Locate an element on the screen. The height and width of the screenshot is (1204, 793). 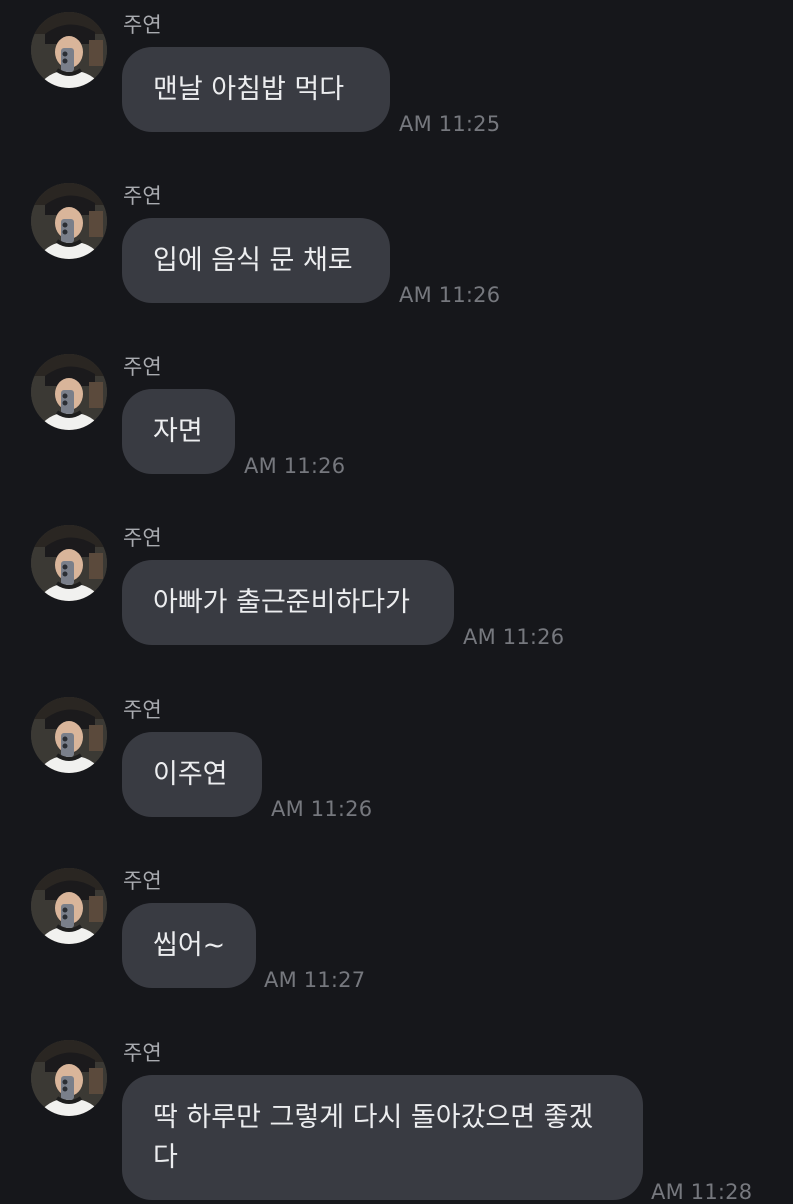
message-row: 주연 아빠가 출근준비하다가 AM 11:26 is located at coordinates (396, 590).